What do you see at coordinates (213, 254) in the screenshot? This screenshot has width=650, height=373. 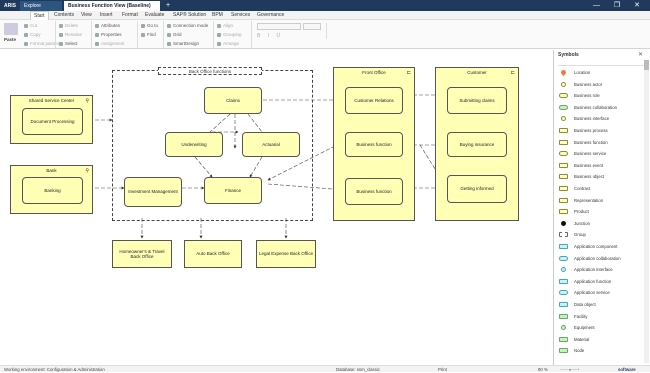 I see `auto-back-office-node: Auto Back Office` at bounding box center [213, 254].